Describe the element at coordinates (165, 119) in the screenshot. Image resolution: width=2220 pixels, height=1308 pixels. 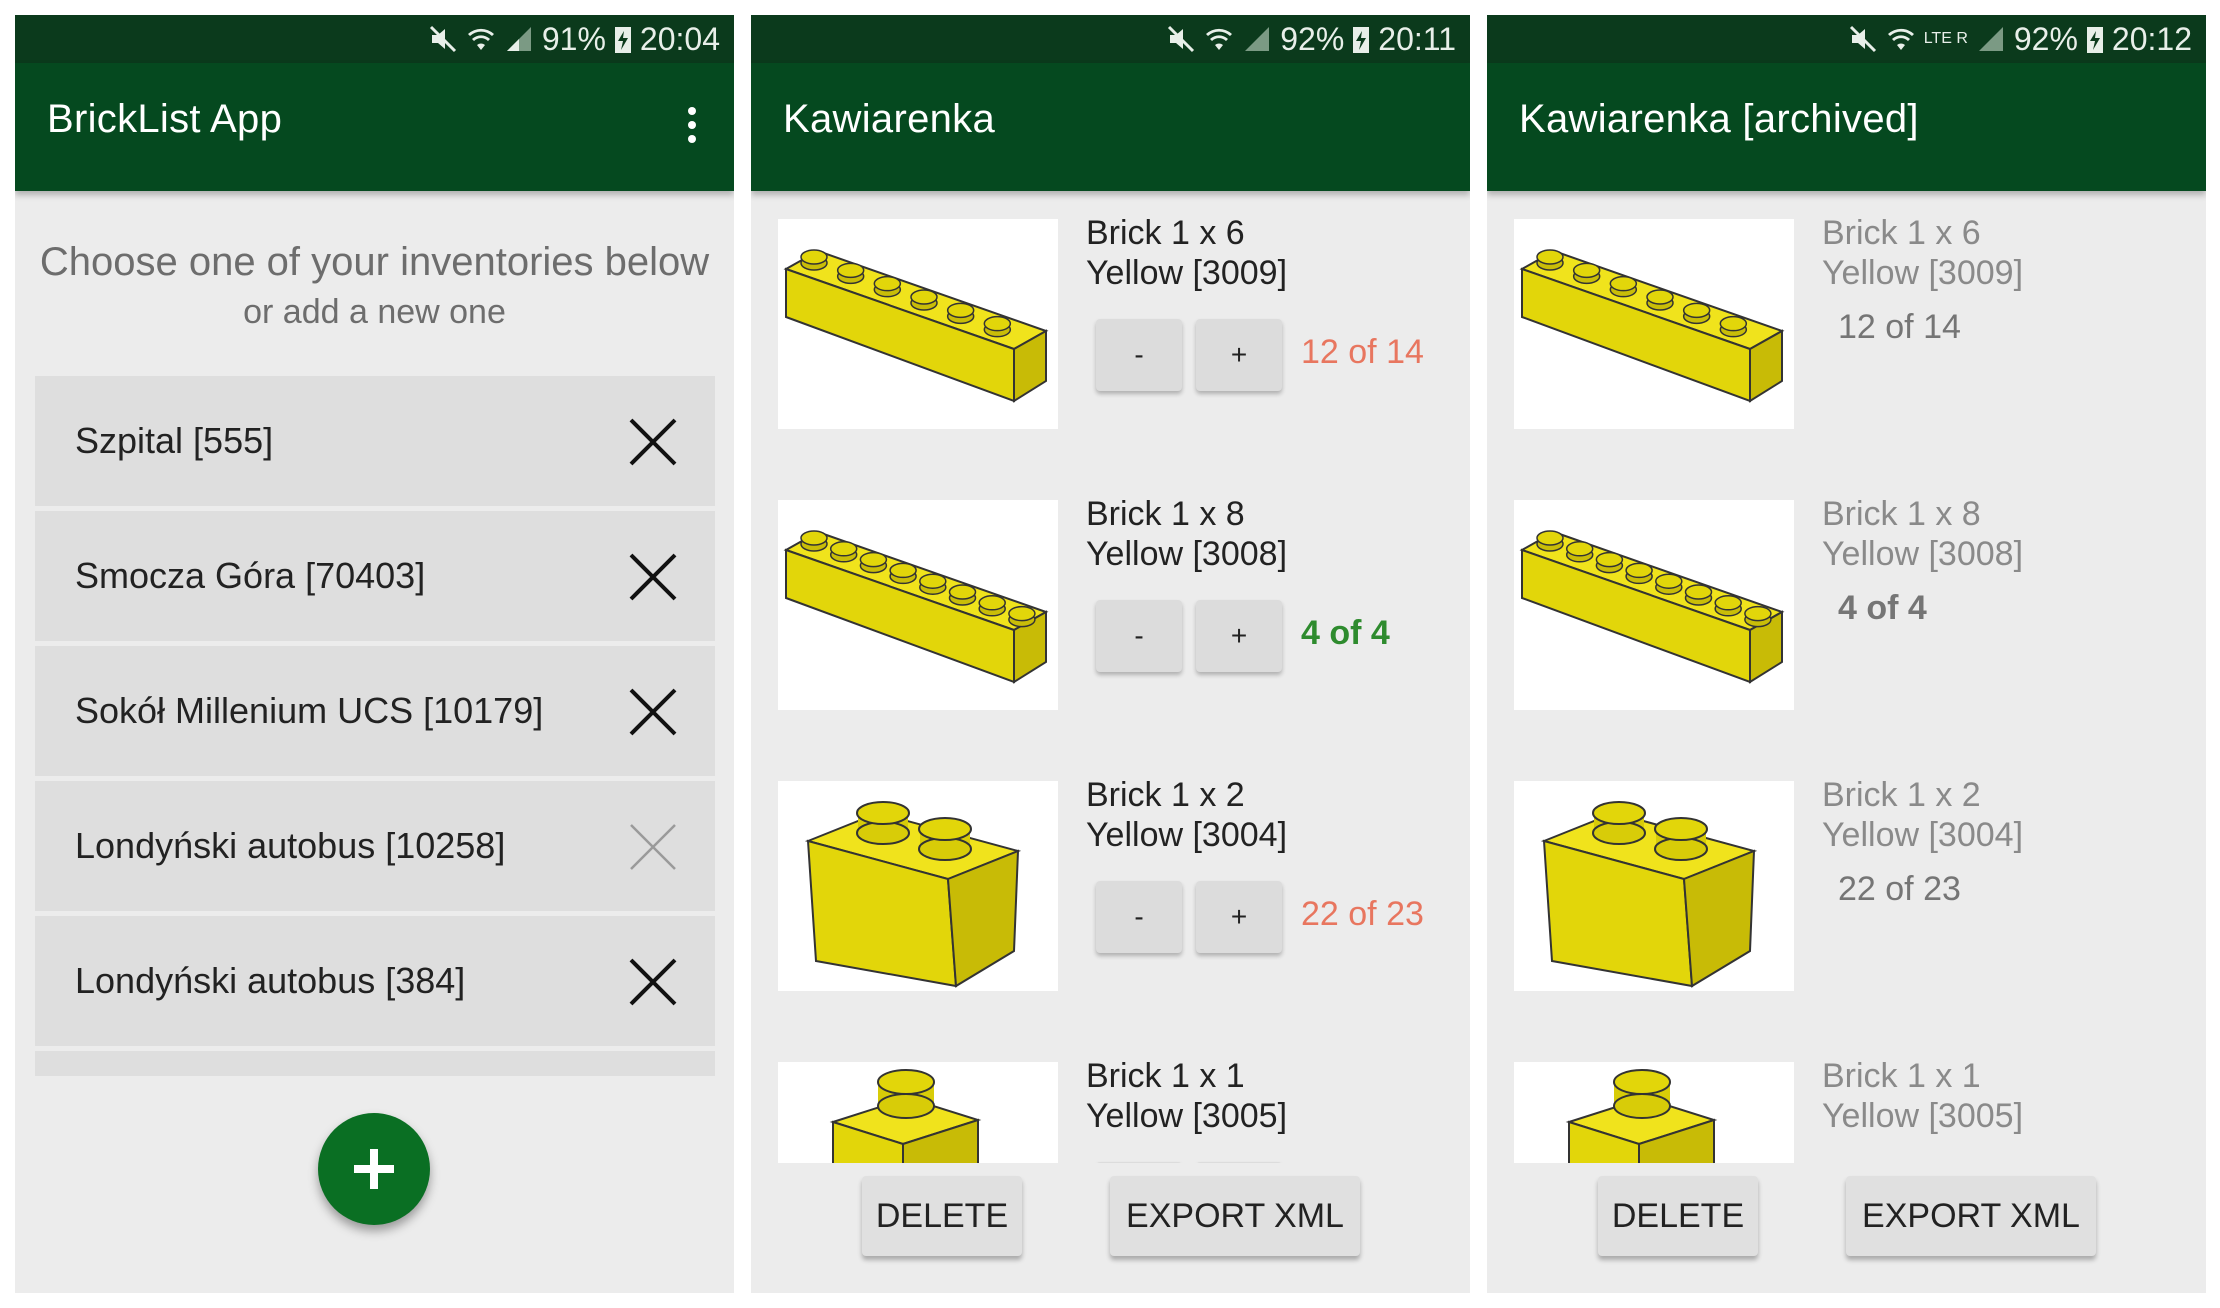
I see `app-title: BrickList App` at that location.